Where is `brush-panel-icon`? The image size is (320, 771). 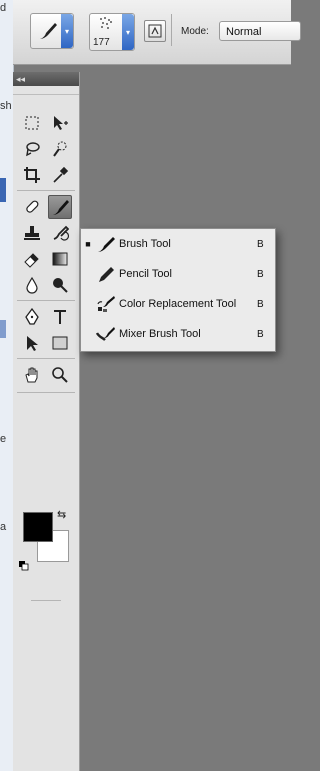 brush-panel-icon is located at coordinates (155, 31).